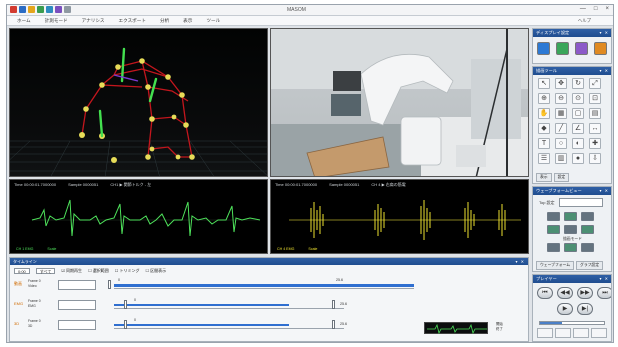 The image size is (618, 347). What do you see at coordinates (456, 328) in the screenshot?
I see `timeline-thumbnail` at bounding box center [456, 328].